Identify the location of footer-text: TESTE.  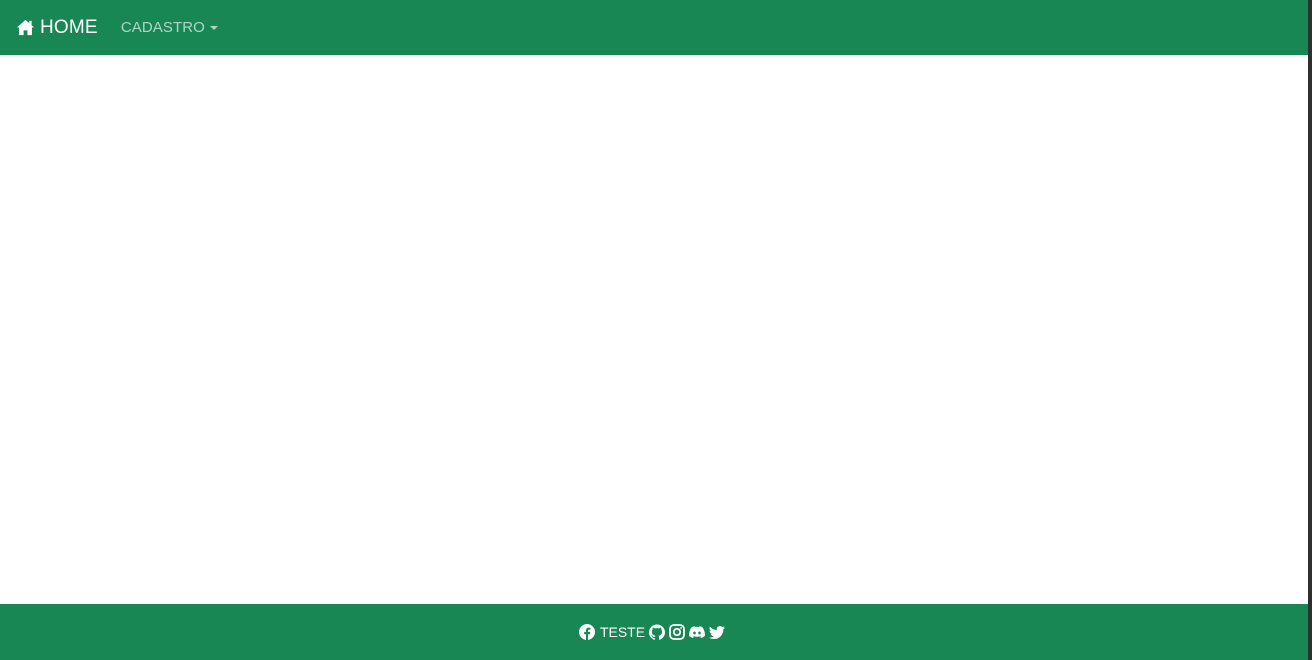
(622, 631).